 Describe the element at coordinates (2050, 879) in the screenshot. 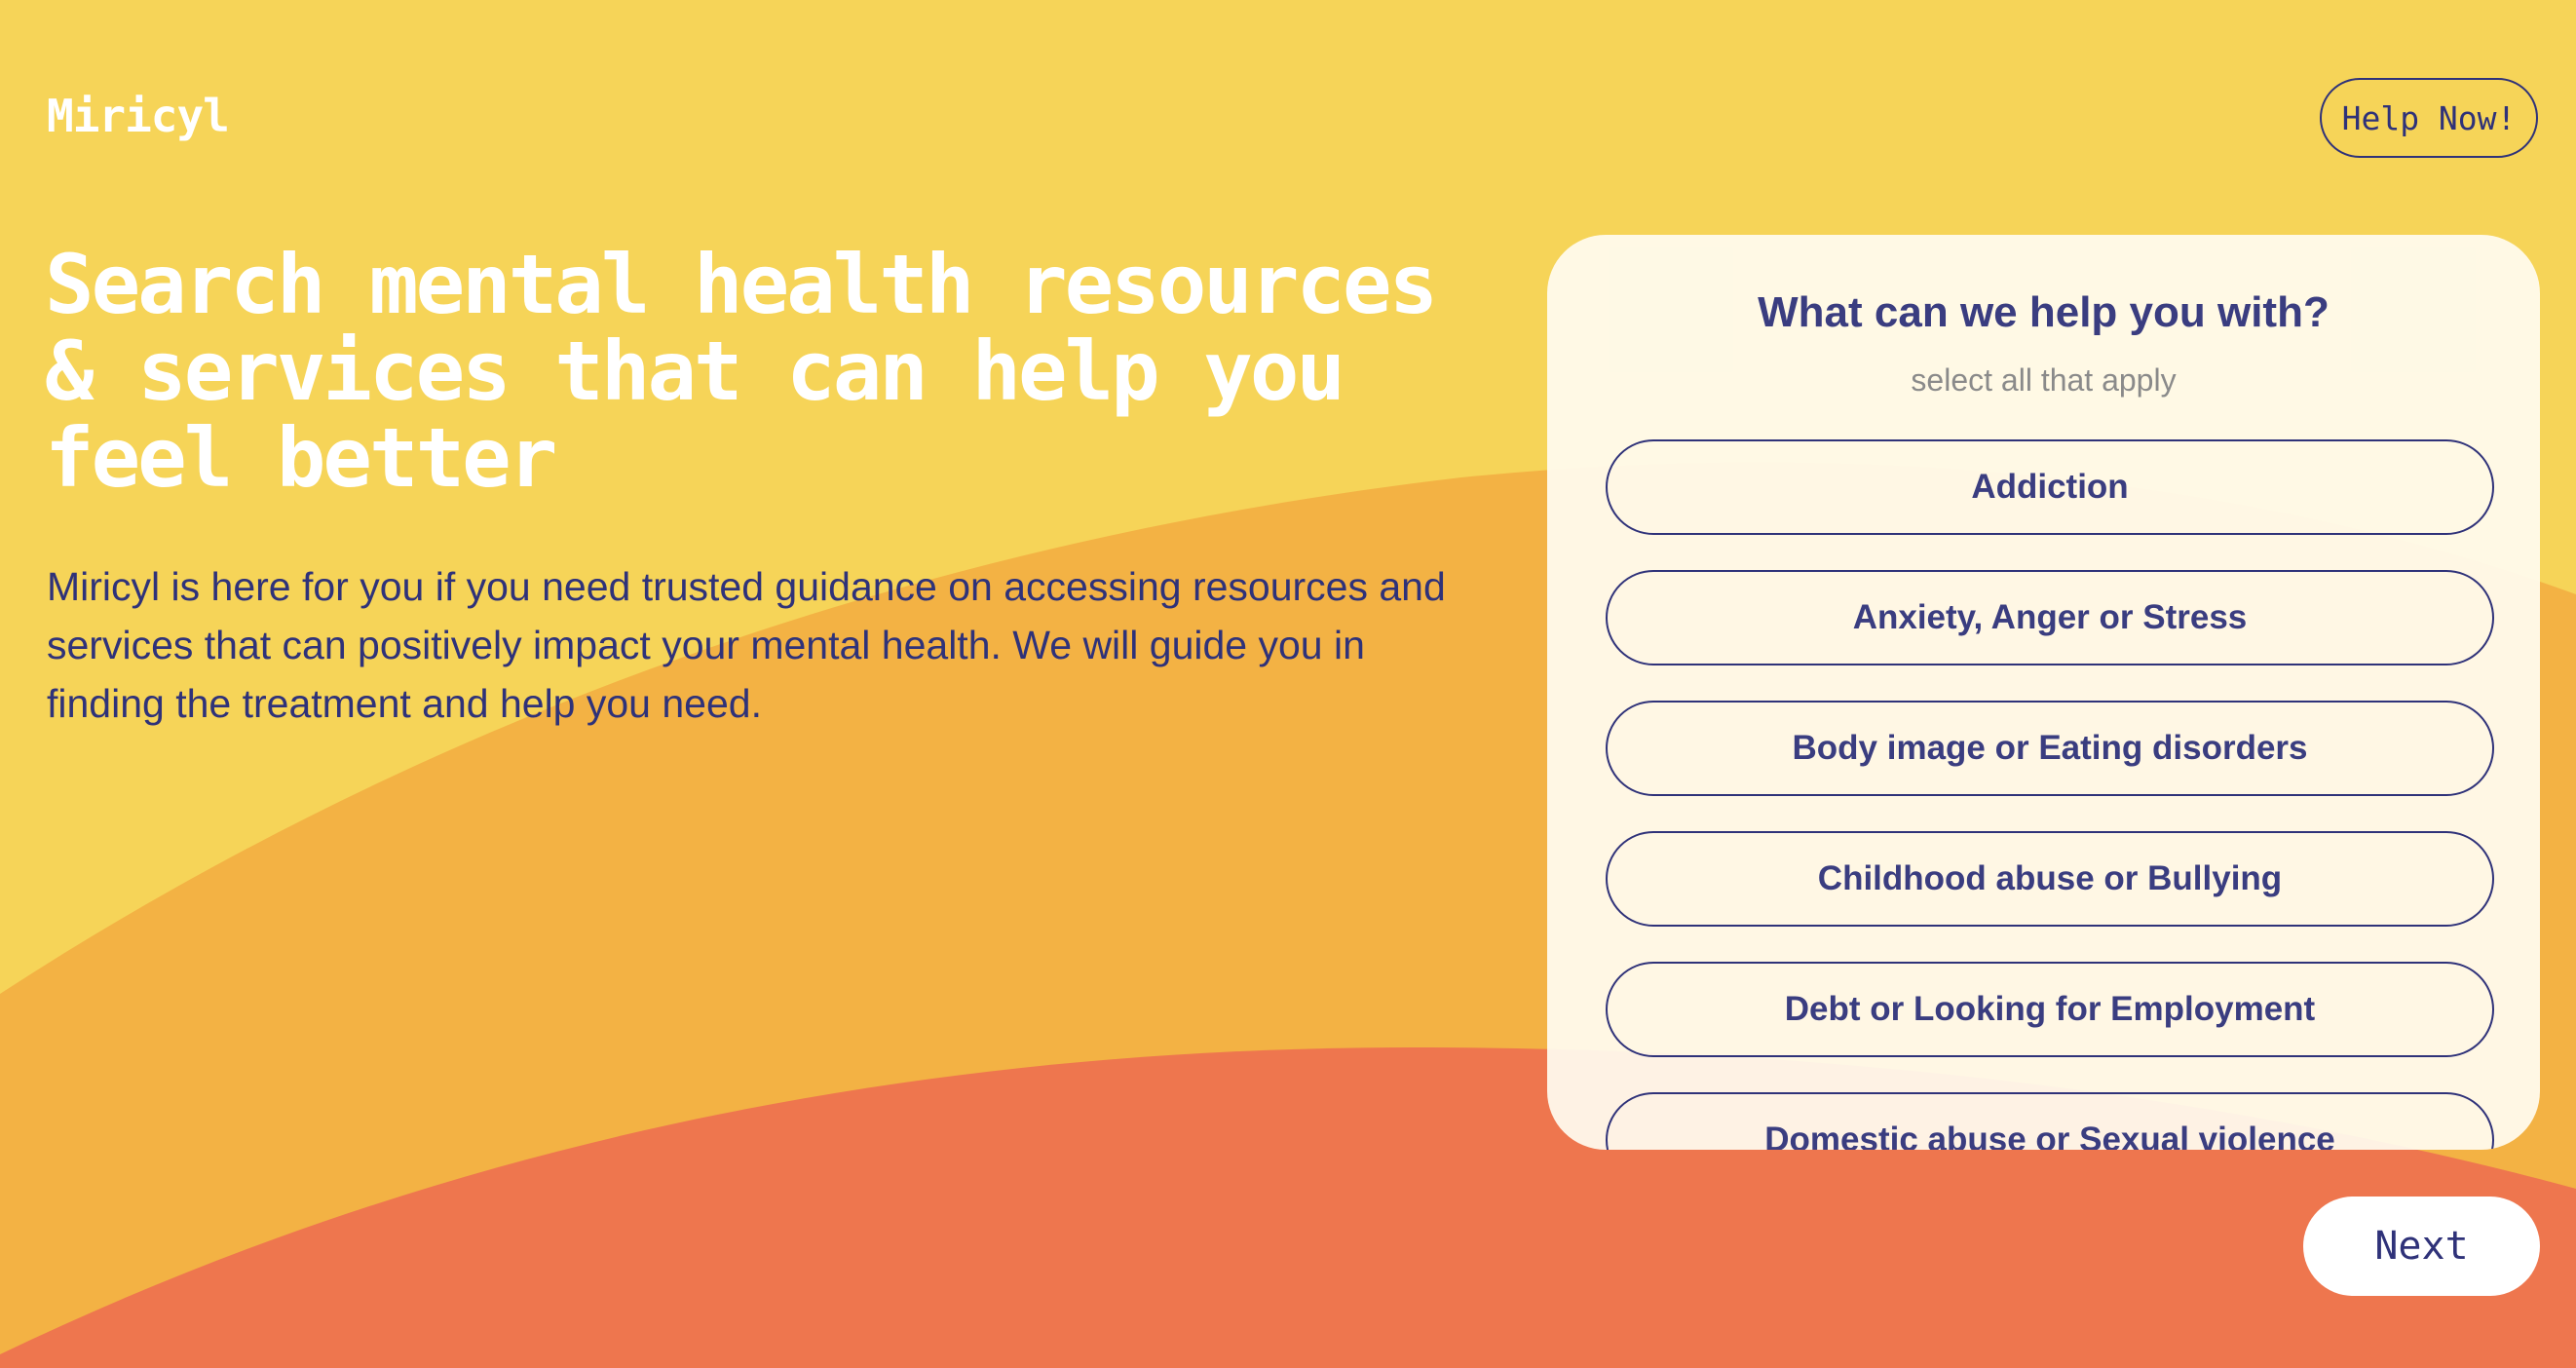

I see `topic-option-childhood-abuse-bullying: Childhood abuse or Bullying` at that location.